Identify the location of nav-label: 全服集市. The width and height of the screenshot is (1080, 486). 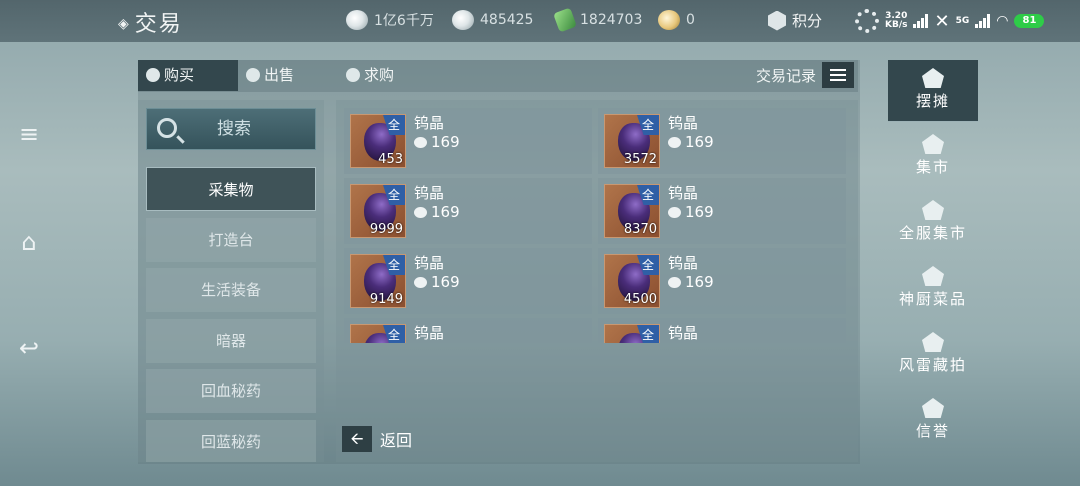
(932, 233).